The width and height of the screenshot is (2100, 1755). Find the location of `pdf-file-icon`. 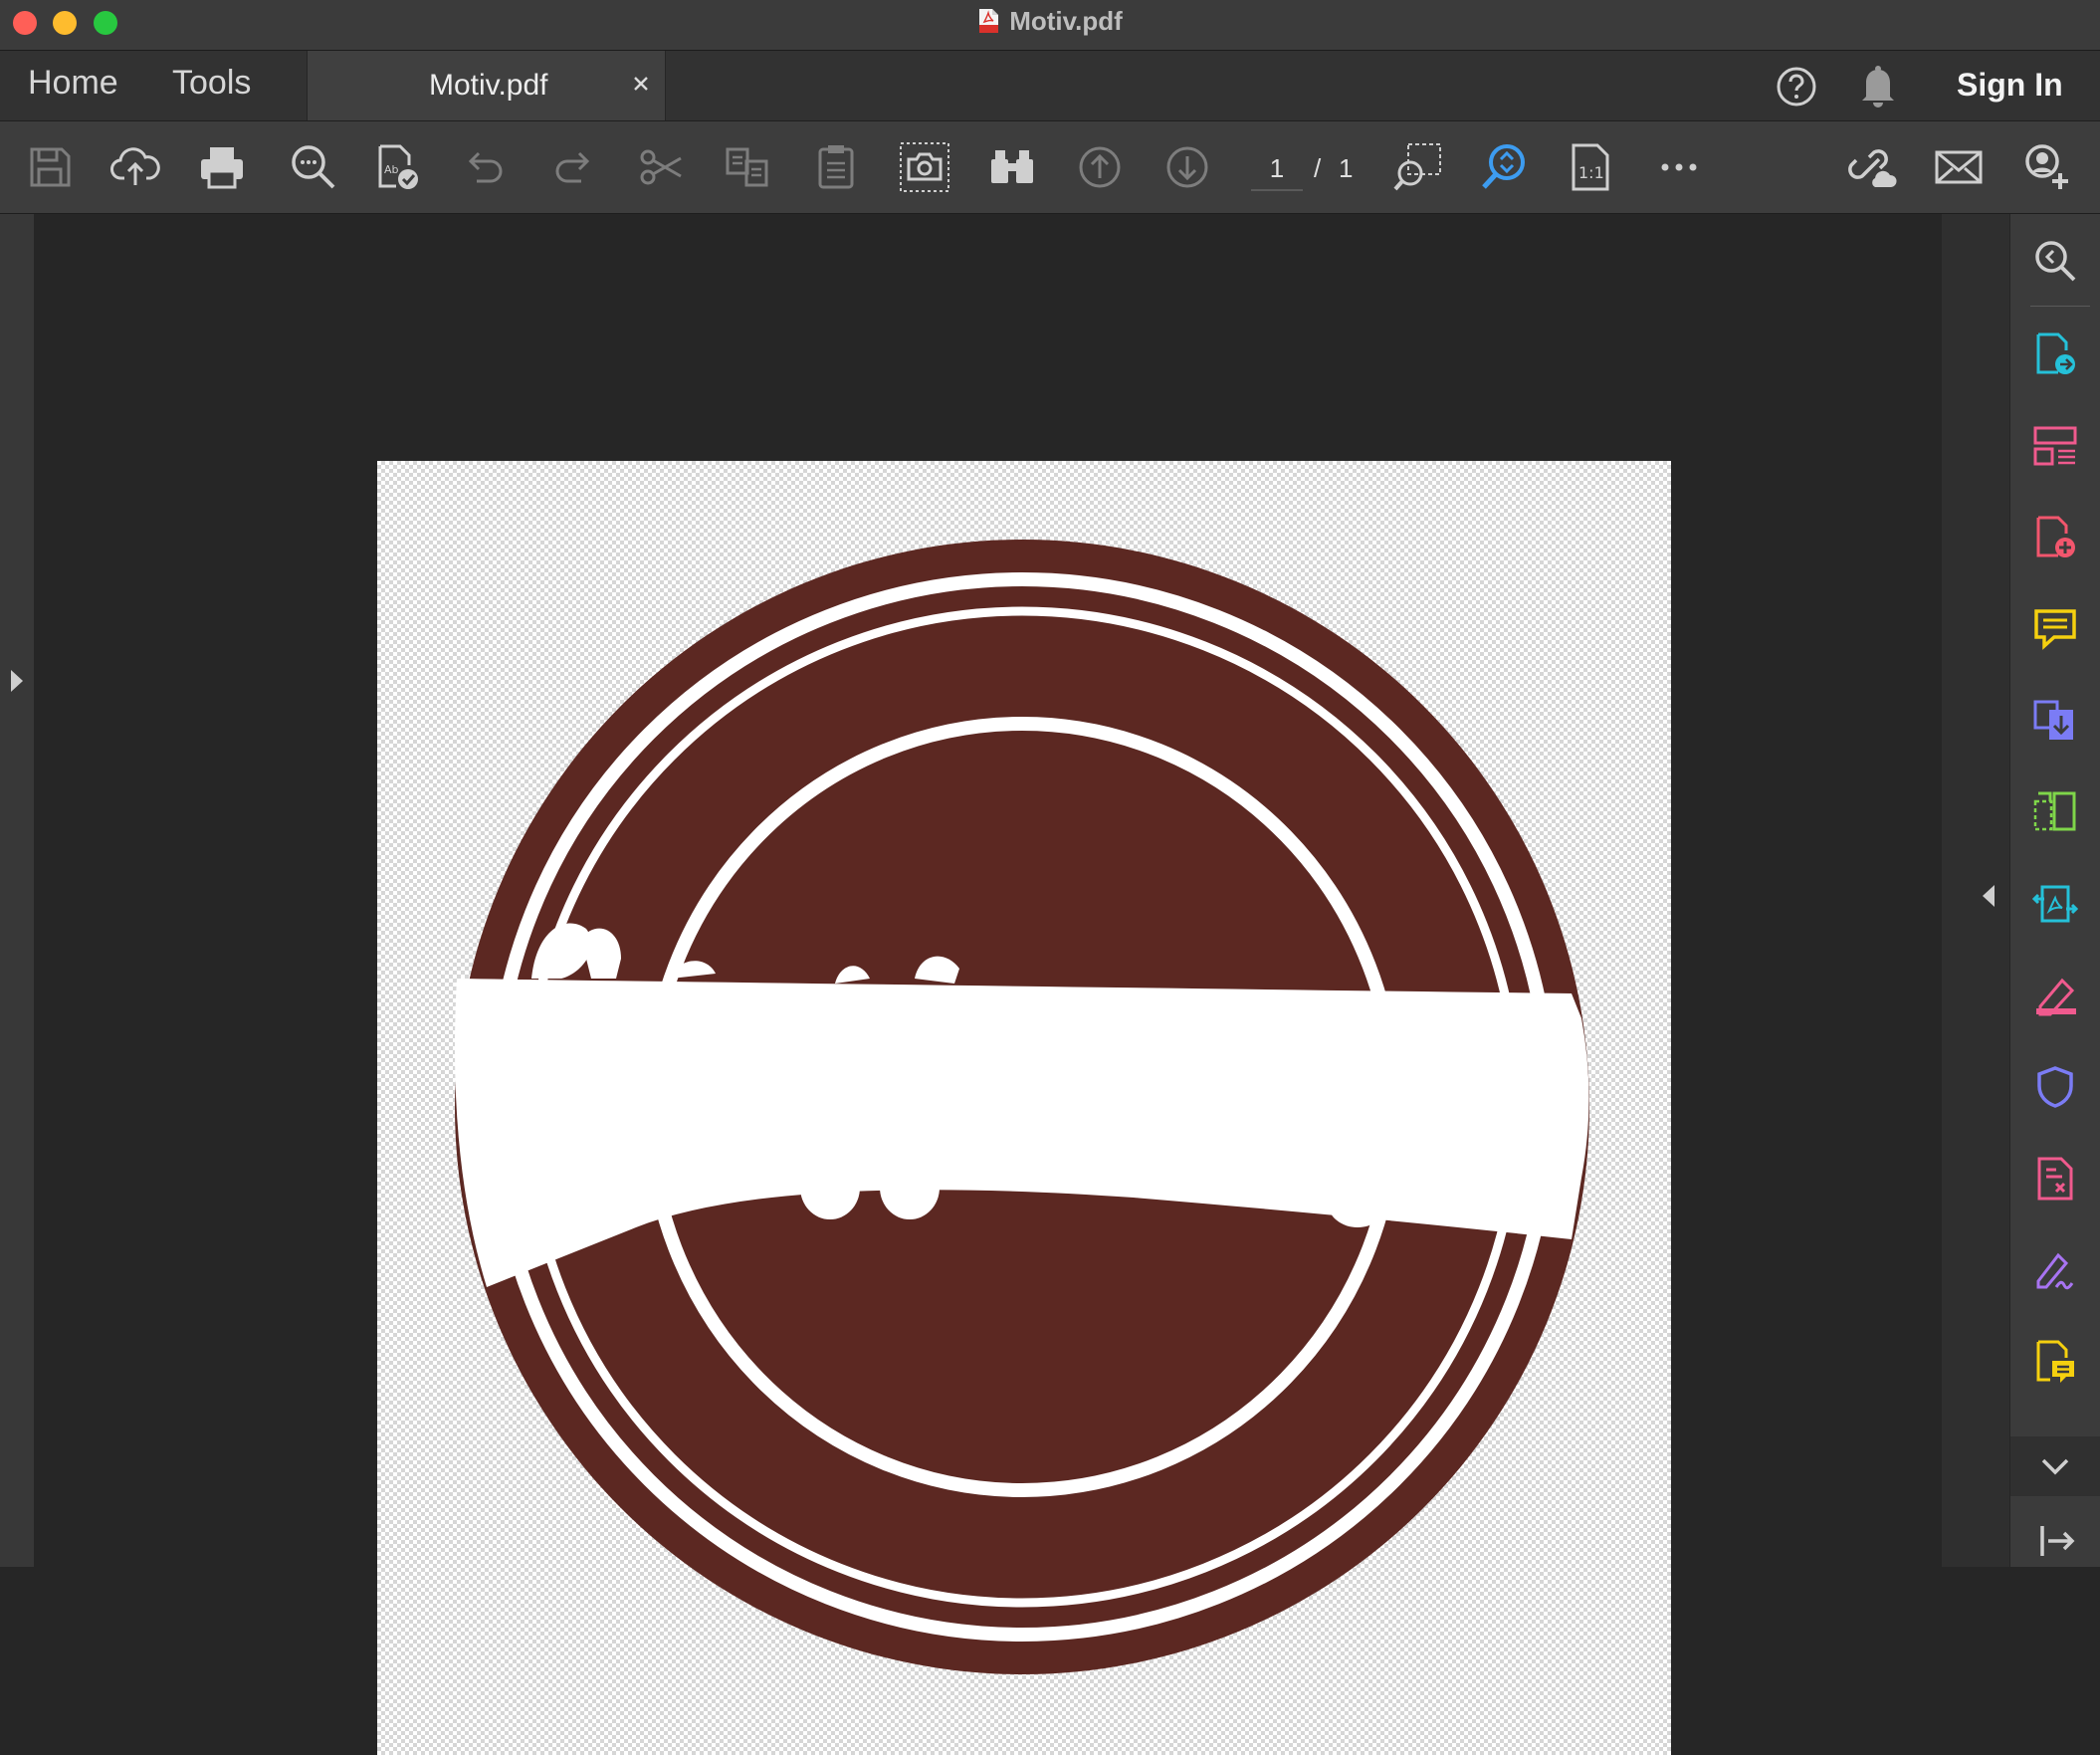

pdf-file-icon is located at coordinates (988, 21).